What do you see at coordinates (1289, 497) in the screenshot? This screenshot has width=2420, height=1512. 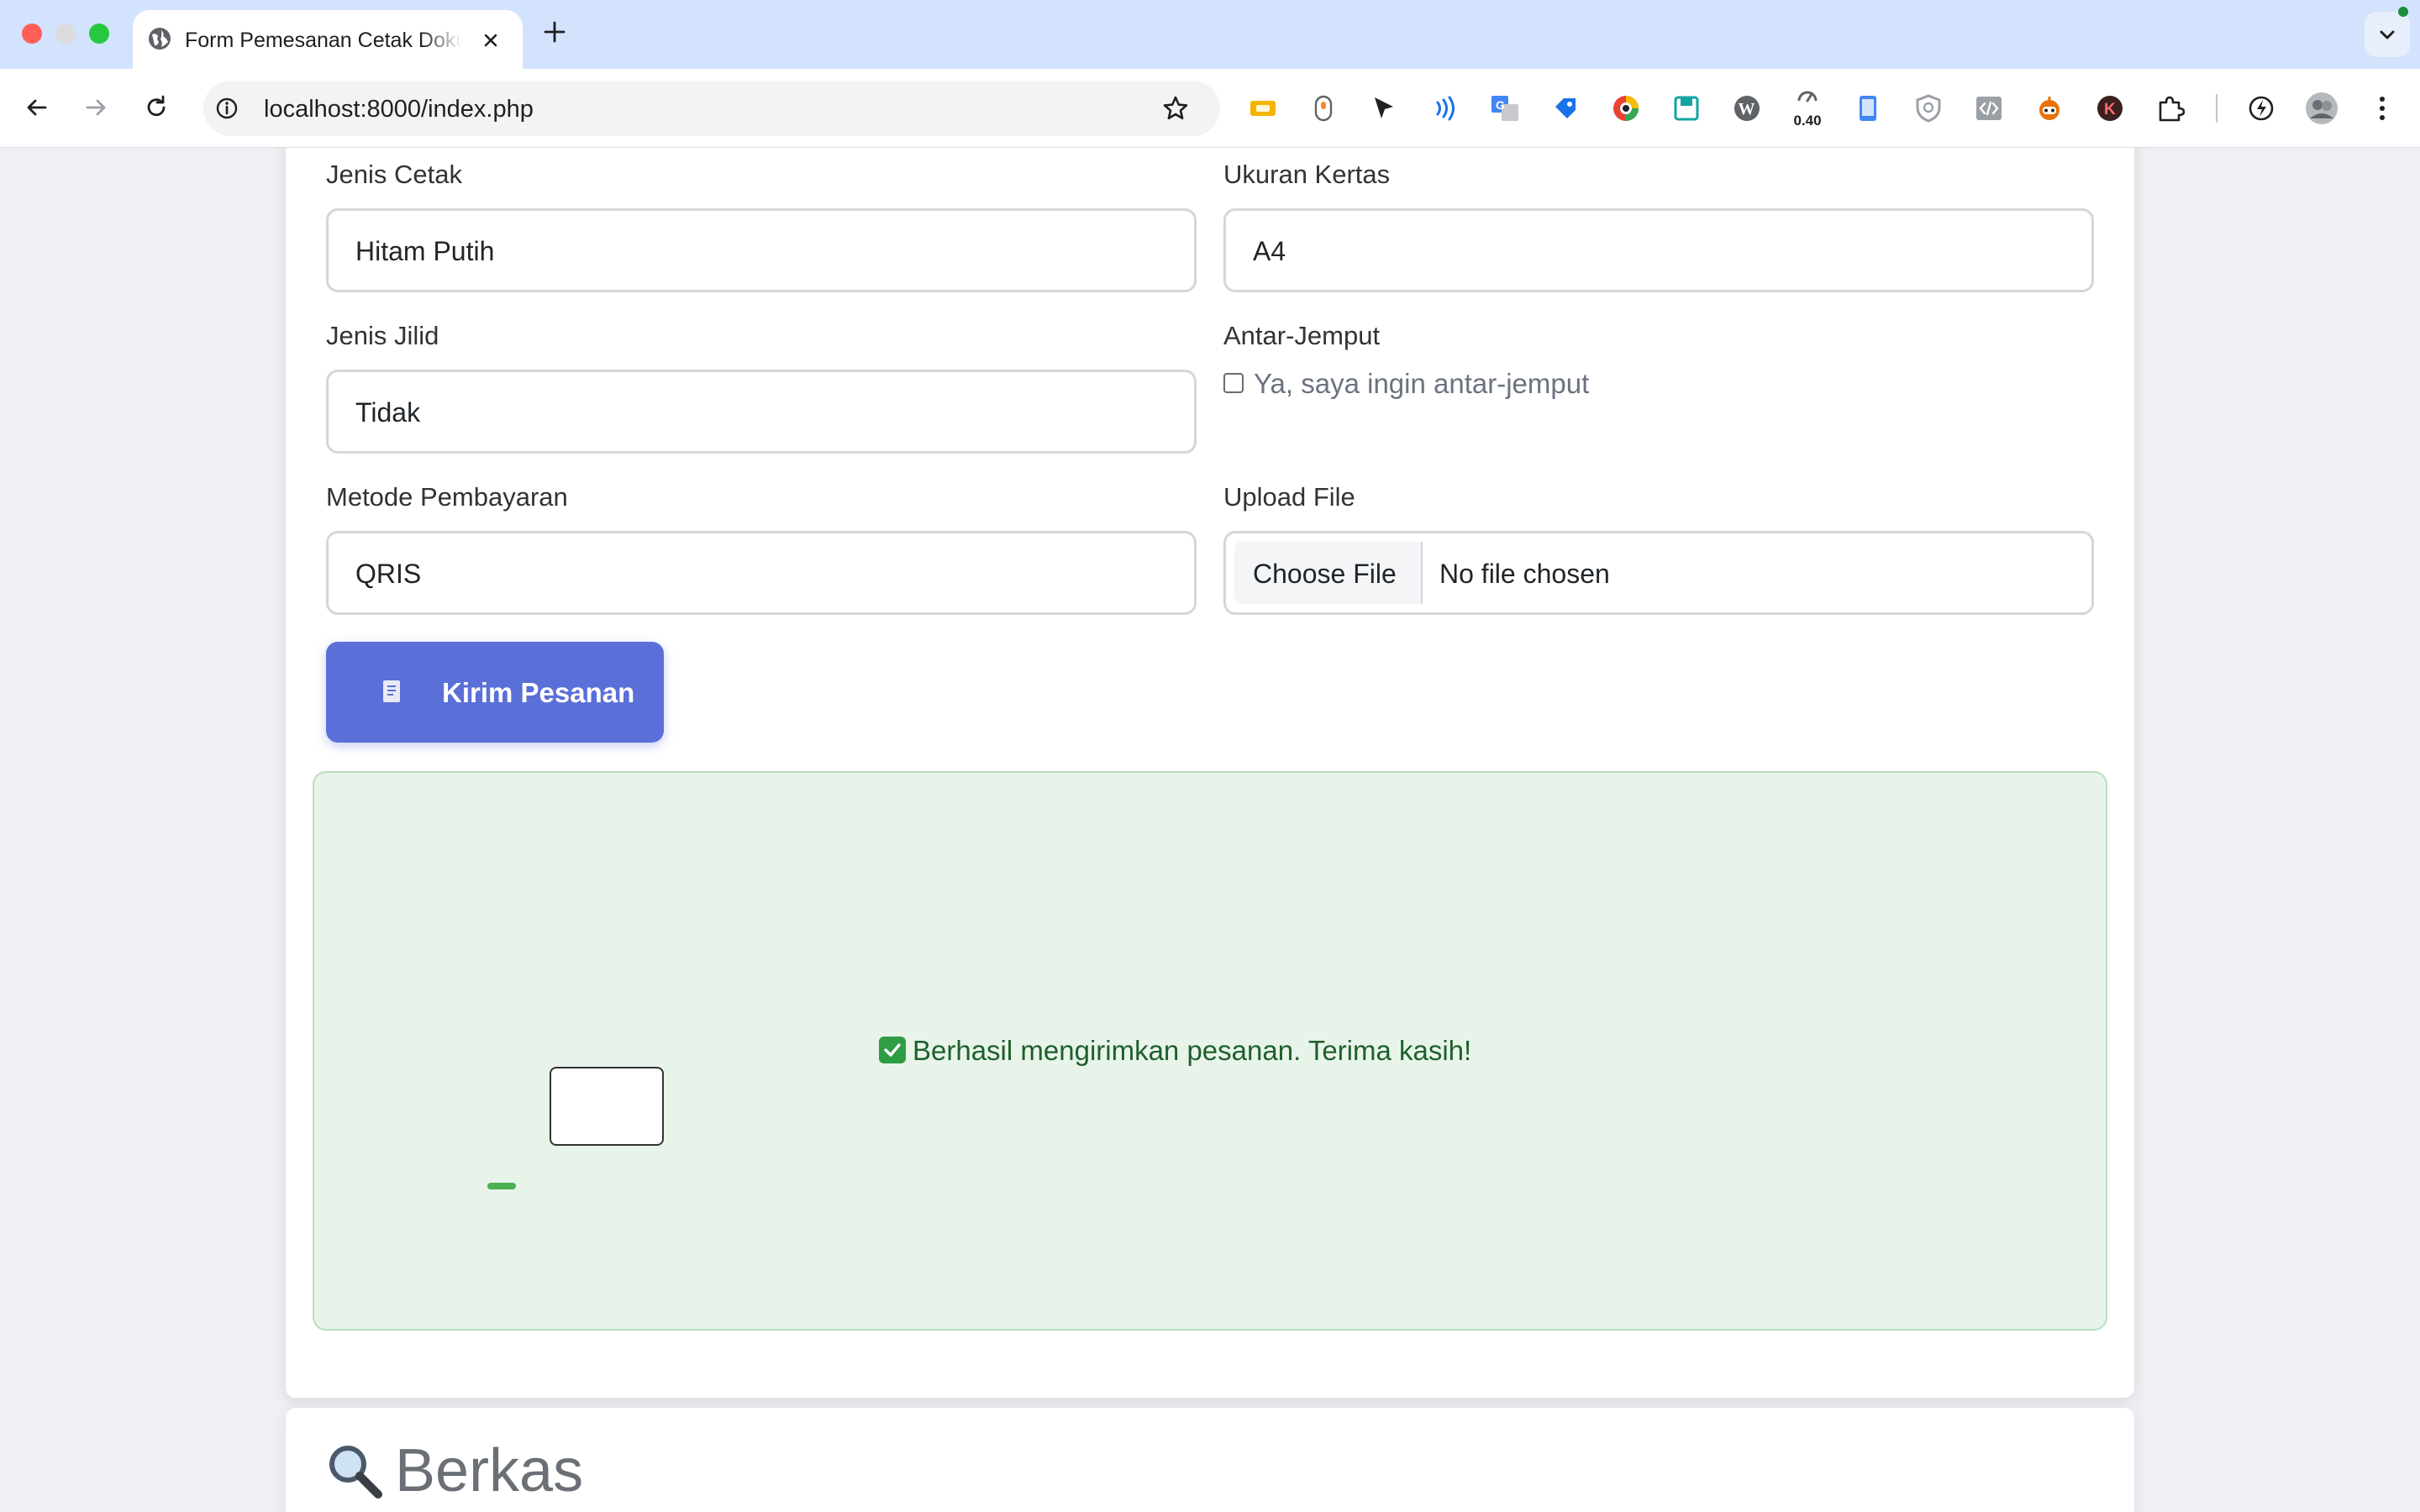 I see `upload-file-label: Upload File` at bounding box center [1289, 497].